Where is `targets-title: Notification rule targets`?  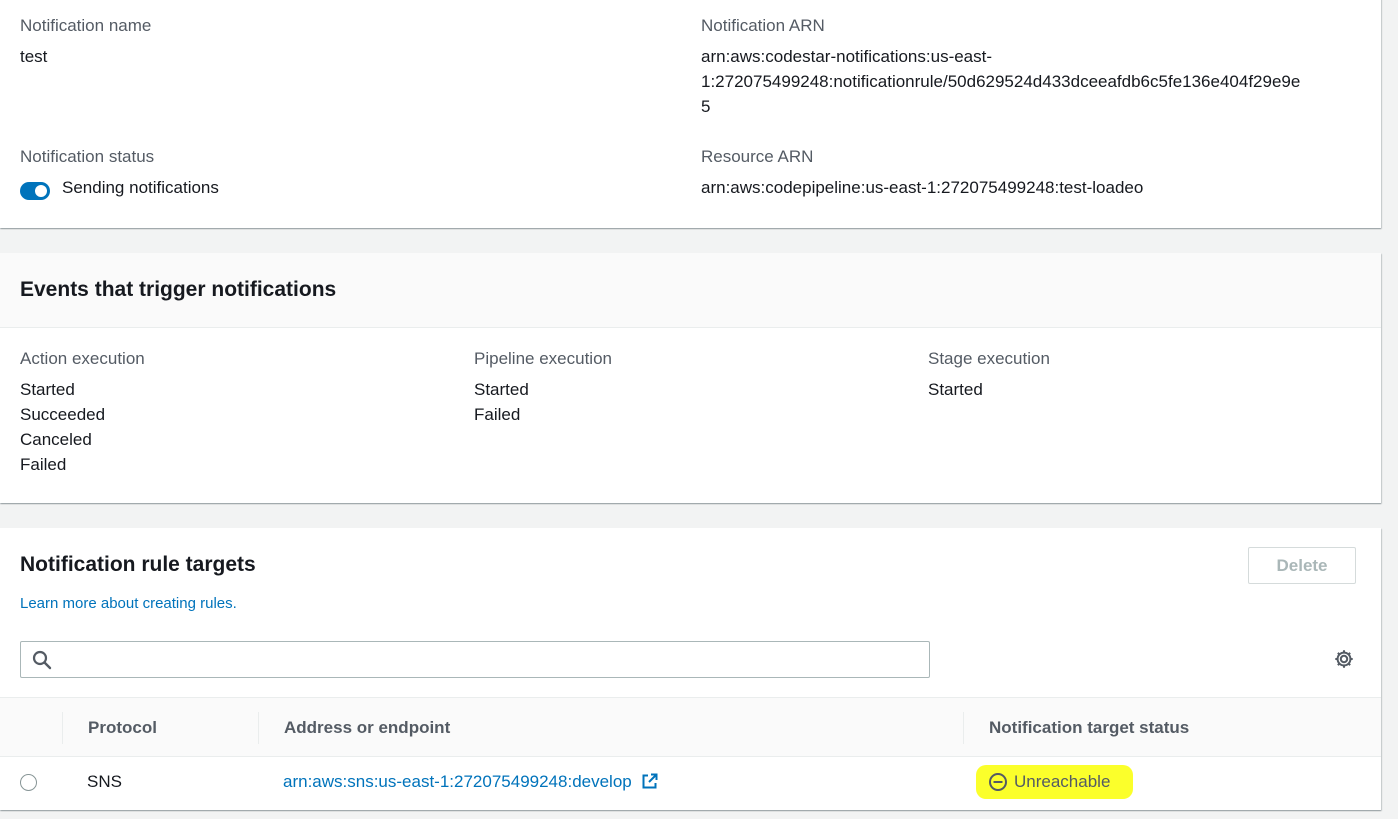
targets-title: Notification rule targets is located at coordinates (138, 564).